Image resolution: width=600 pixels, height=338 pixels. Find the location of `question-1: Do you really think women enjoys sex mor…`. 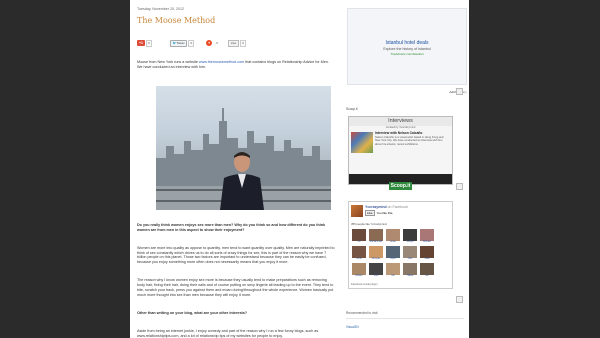

question-1: Do you really think women enjoys sex mor… is located at coordinates (231, 227).